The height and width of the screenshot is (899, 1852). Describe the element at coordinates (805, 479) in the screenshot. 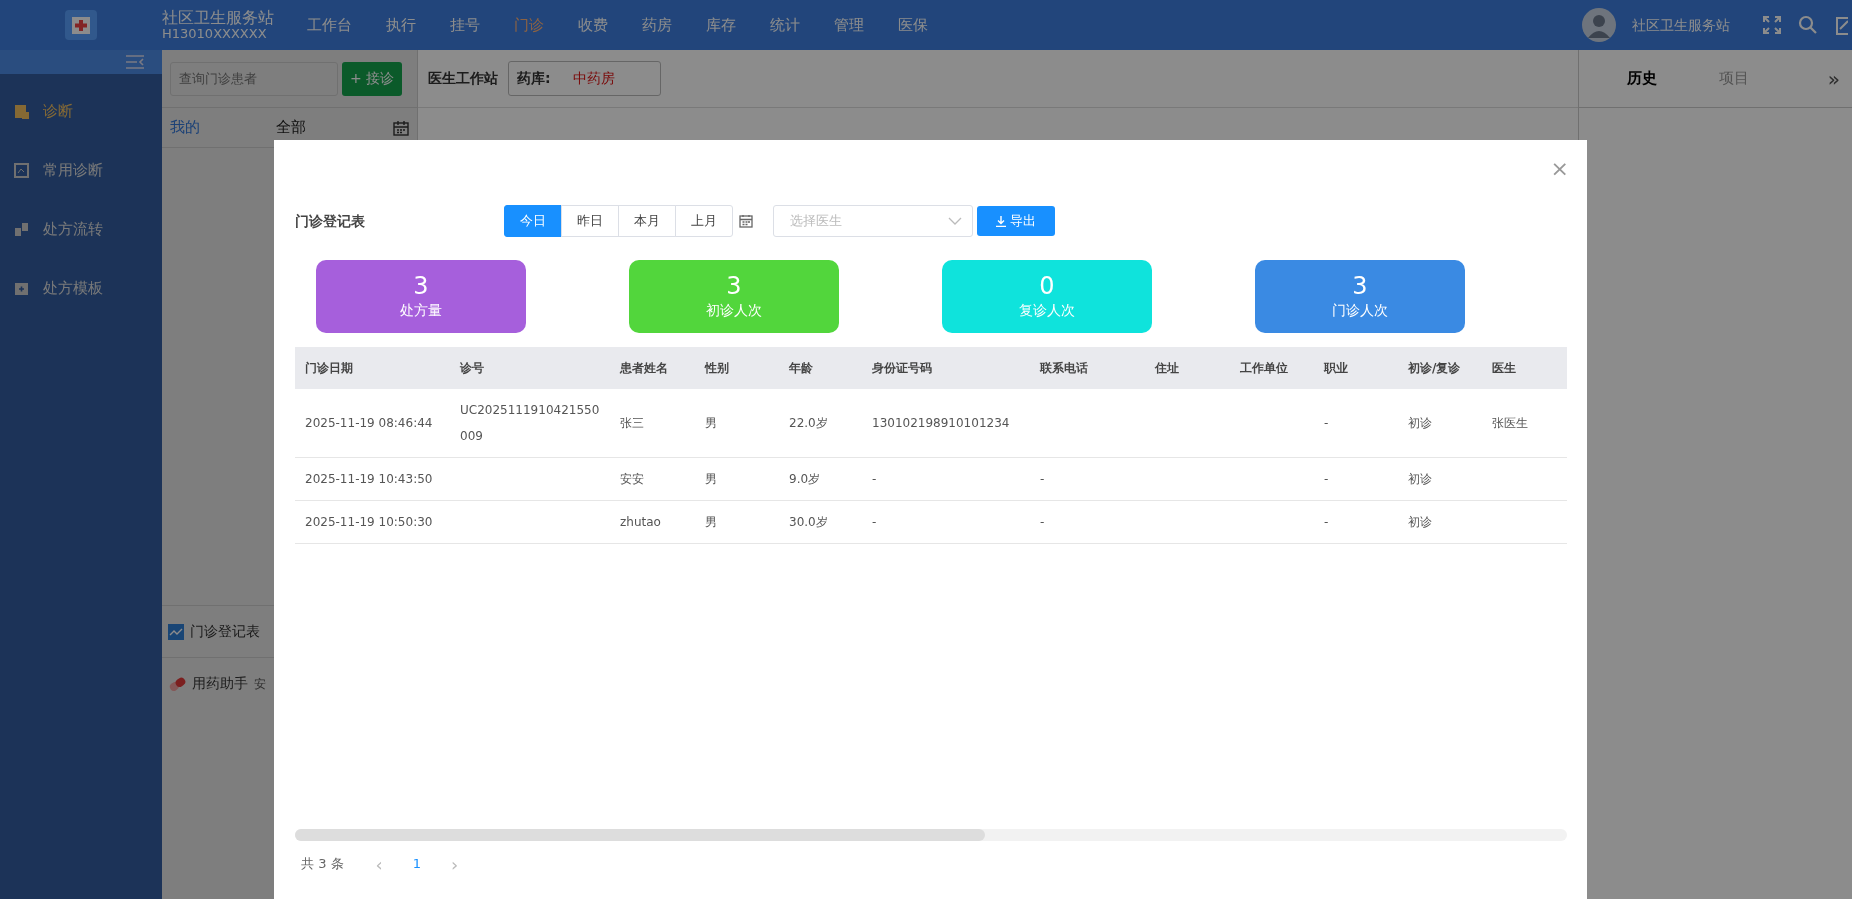

I see `table-cell: 9.0岁` at that location.